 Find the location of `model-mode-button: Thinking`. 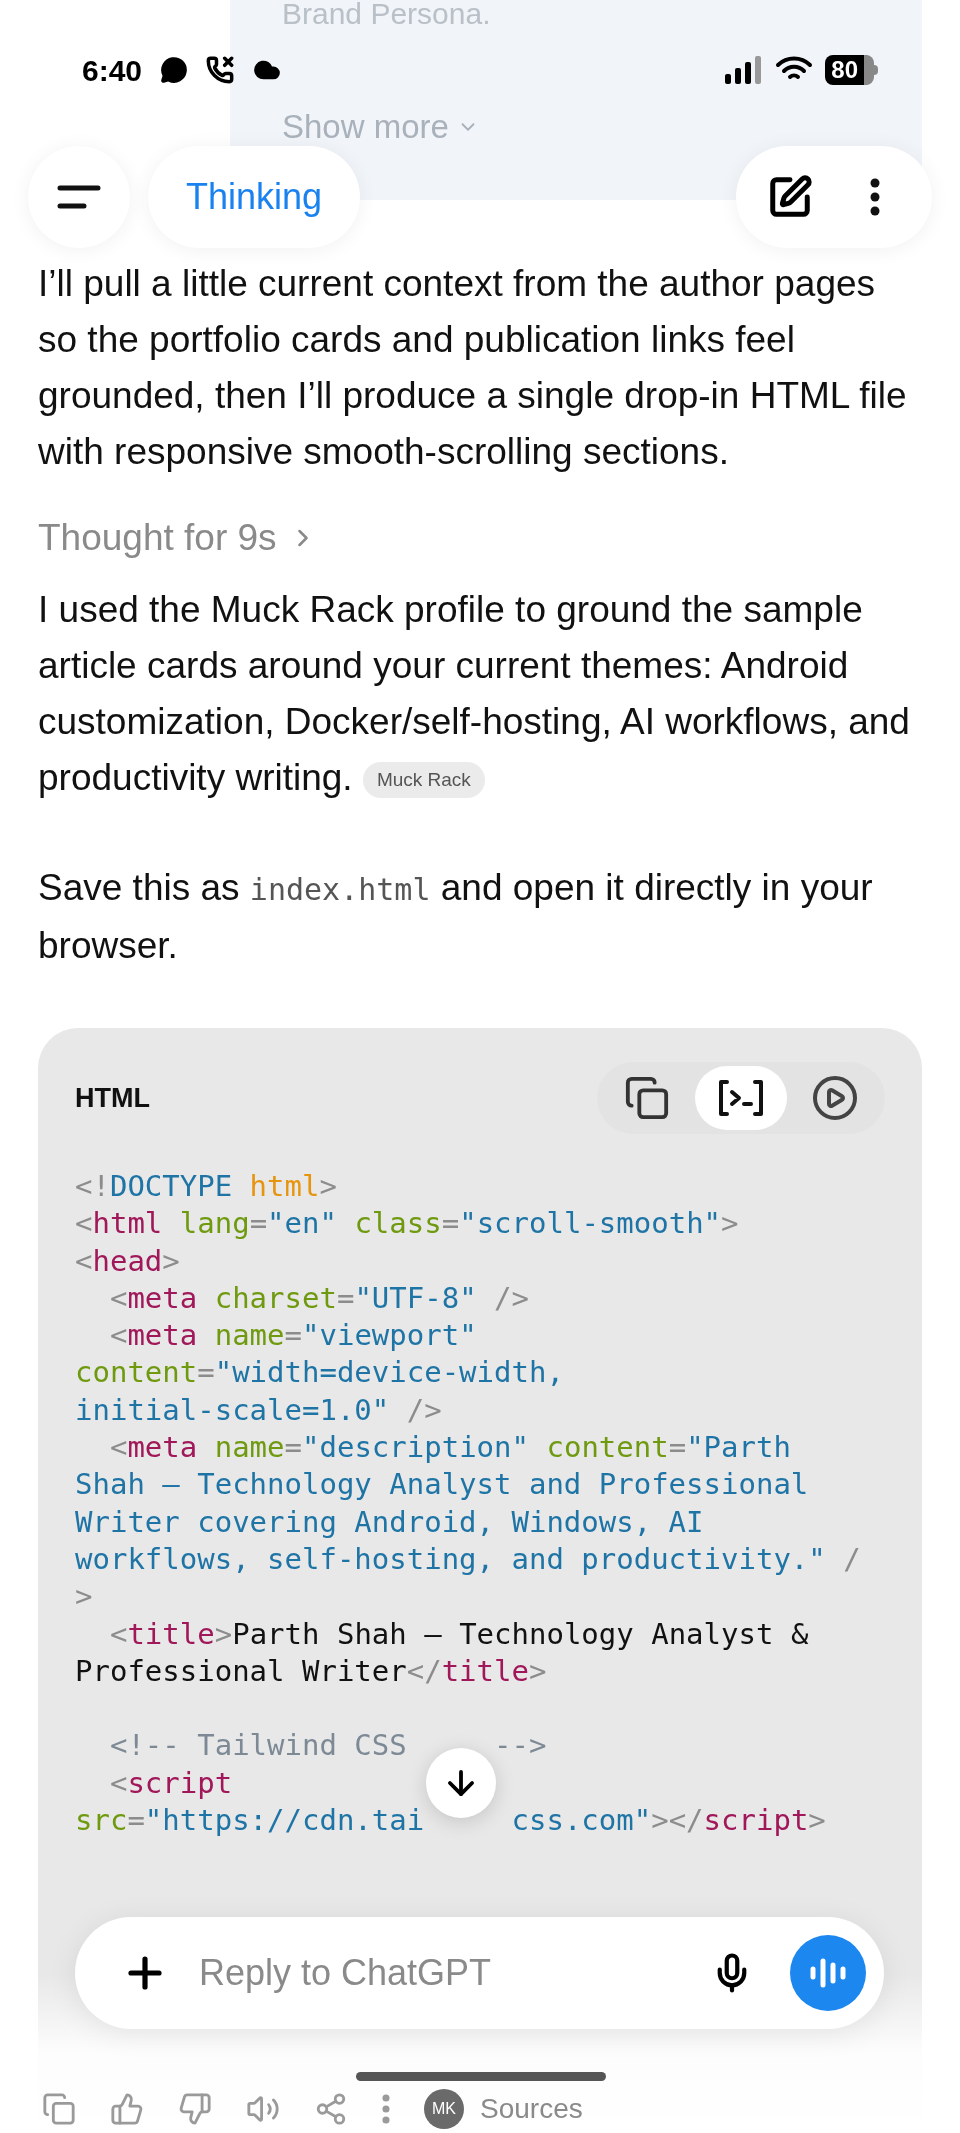

model-mode-button: Thinking is located at coordinates (254, 197).